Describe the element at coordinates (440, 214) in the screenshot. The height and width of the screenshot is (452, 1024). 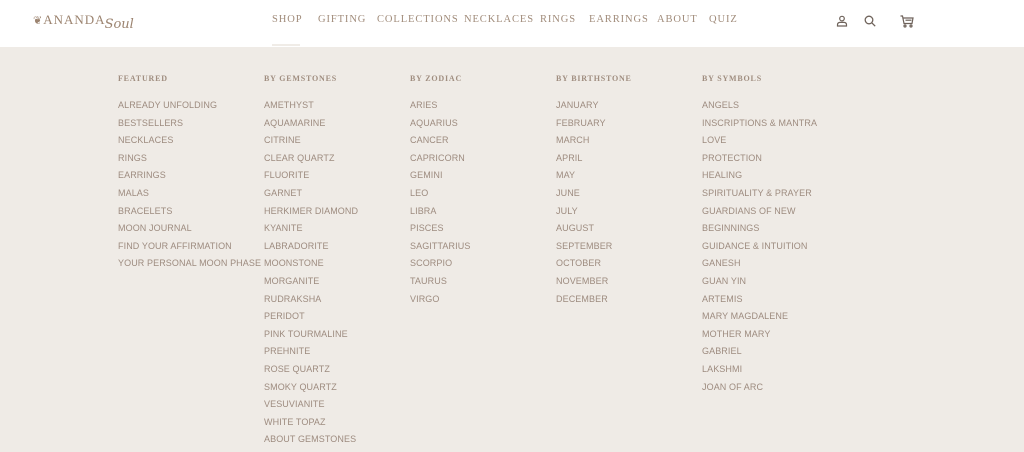
I see `menu-link: LIBRA` at that location.